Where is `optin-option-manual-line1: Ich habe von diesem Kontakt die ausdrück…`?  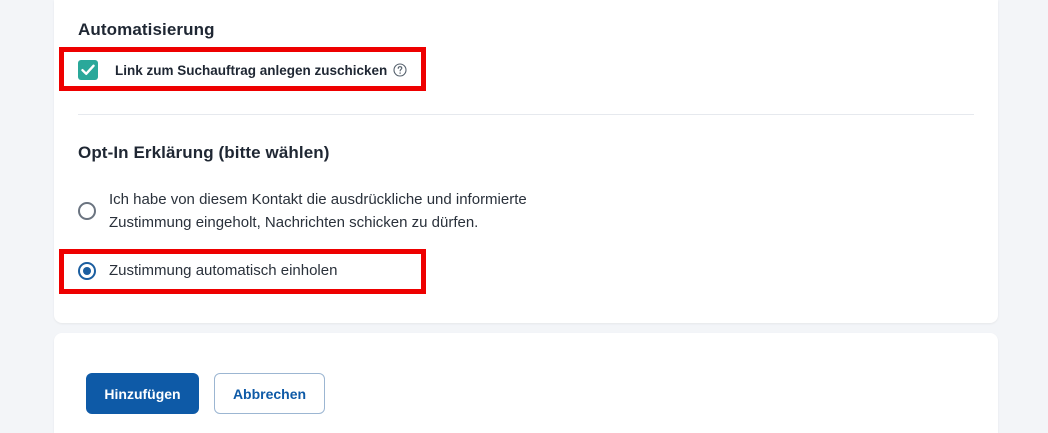
optin-option-manual-line1: Ich habe von diesem Kontakt die ausdrück… is located at coordinates (318, 199).